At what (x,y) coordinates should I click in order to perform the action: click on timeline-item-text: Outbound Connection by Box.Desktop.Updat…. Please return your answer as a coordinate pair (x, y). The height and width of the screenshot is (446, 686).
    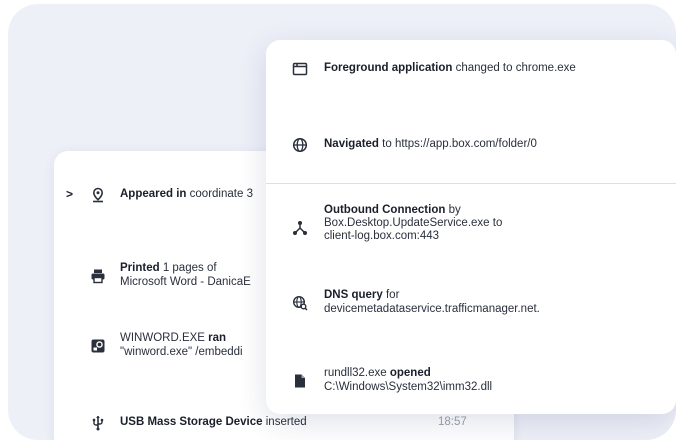
    Looking at the image, I should click on (413, 223).